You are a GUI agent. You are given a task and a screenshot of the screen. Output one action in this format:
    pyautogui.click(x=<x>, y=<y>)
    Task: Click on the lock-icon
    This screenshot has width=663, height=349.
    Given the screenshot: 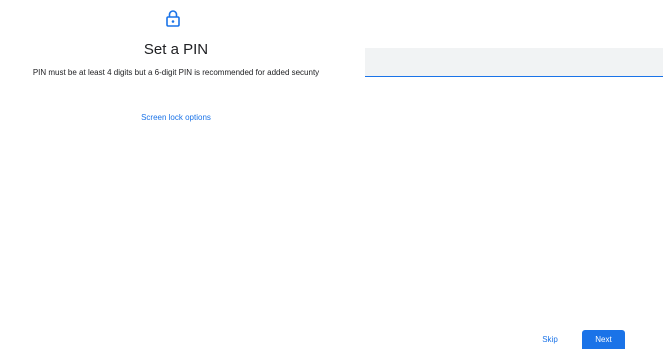 What is the action you would take?
    pyautogui.click(x=173, y=18)
    